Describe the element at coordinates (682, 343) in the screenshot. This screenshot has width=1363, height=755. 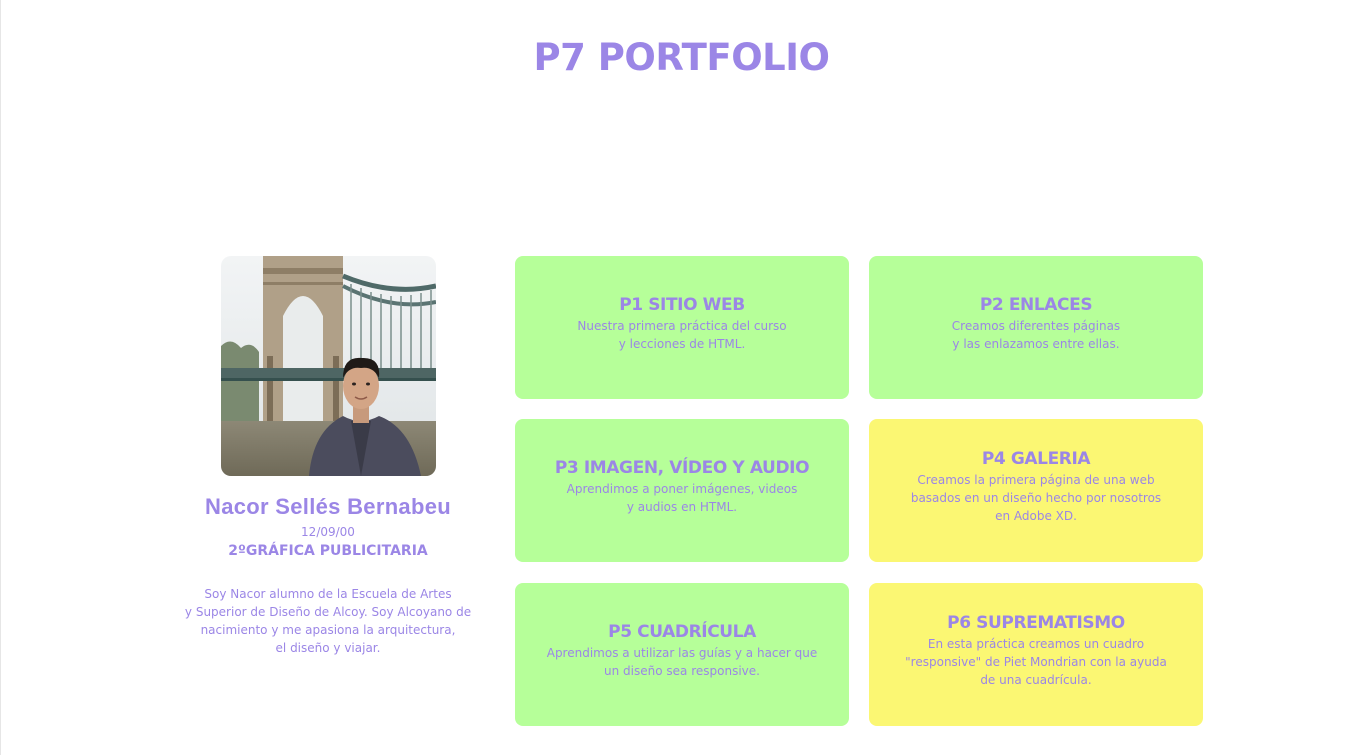
I see `project-description-line: y lecciones de HTML.` at that location.